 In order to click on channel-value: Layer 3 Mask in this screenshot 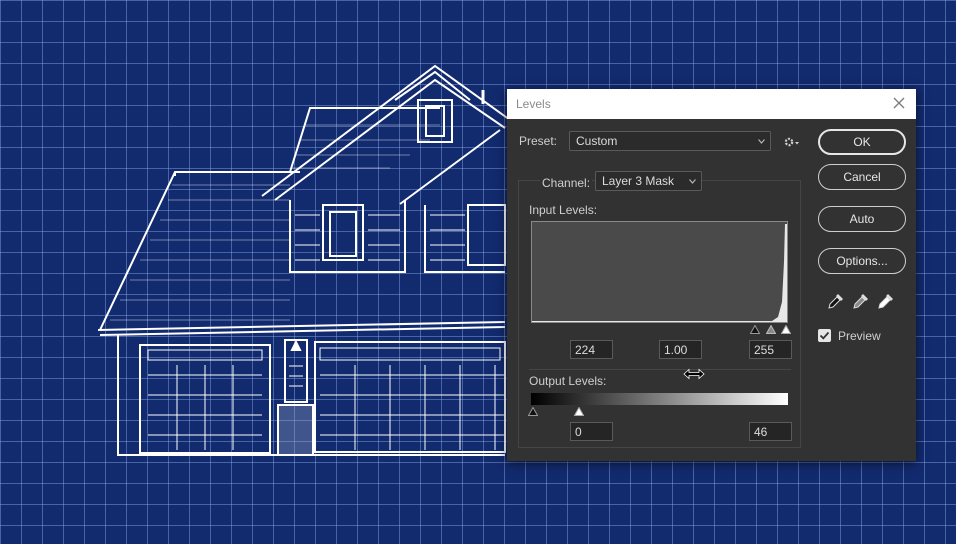, I will do `click(638, 181)`.